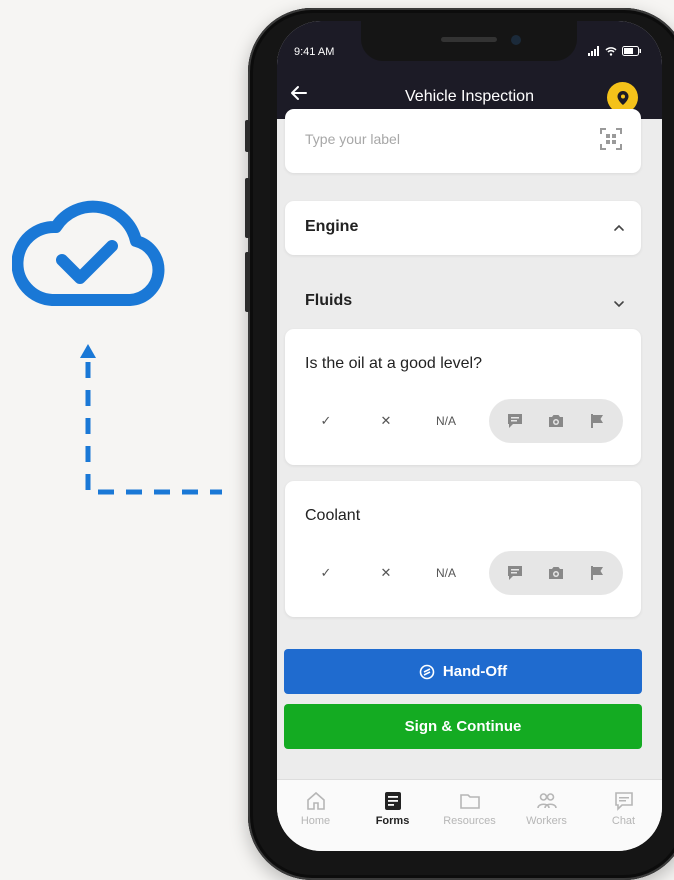 Image resolution: width=674 pixels, height=880 pixels. Describe the element at coordinates (315, 821) in the screenshot. I see `tab-label: Home` at that location.